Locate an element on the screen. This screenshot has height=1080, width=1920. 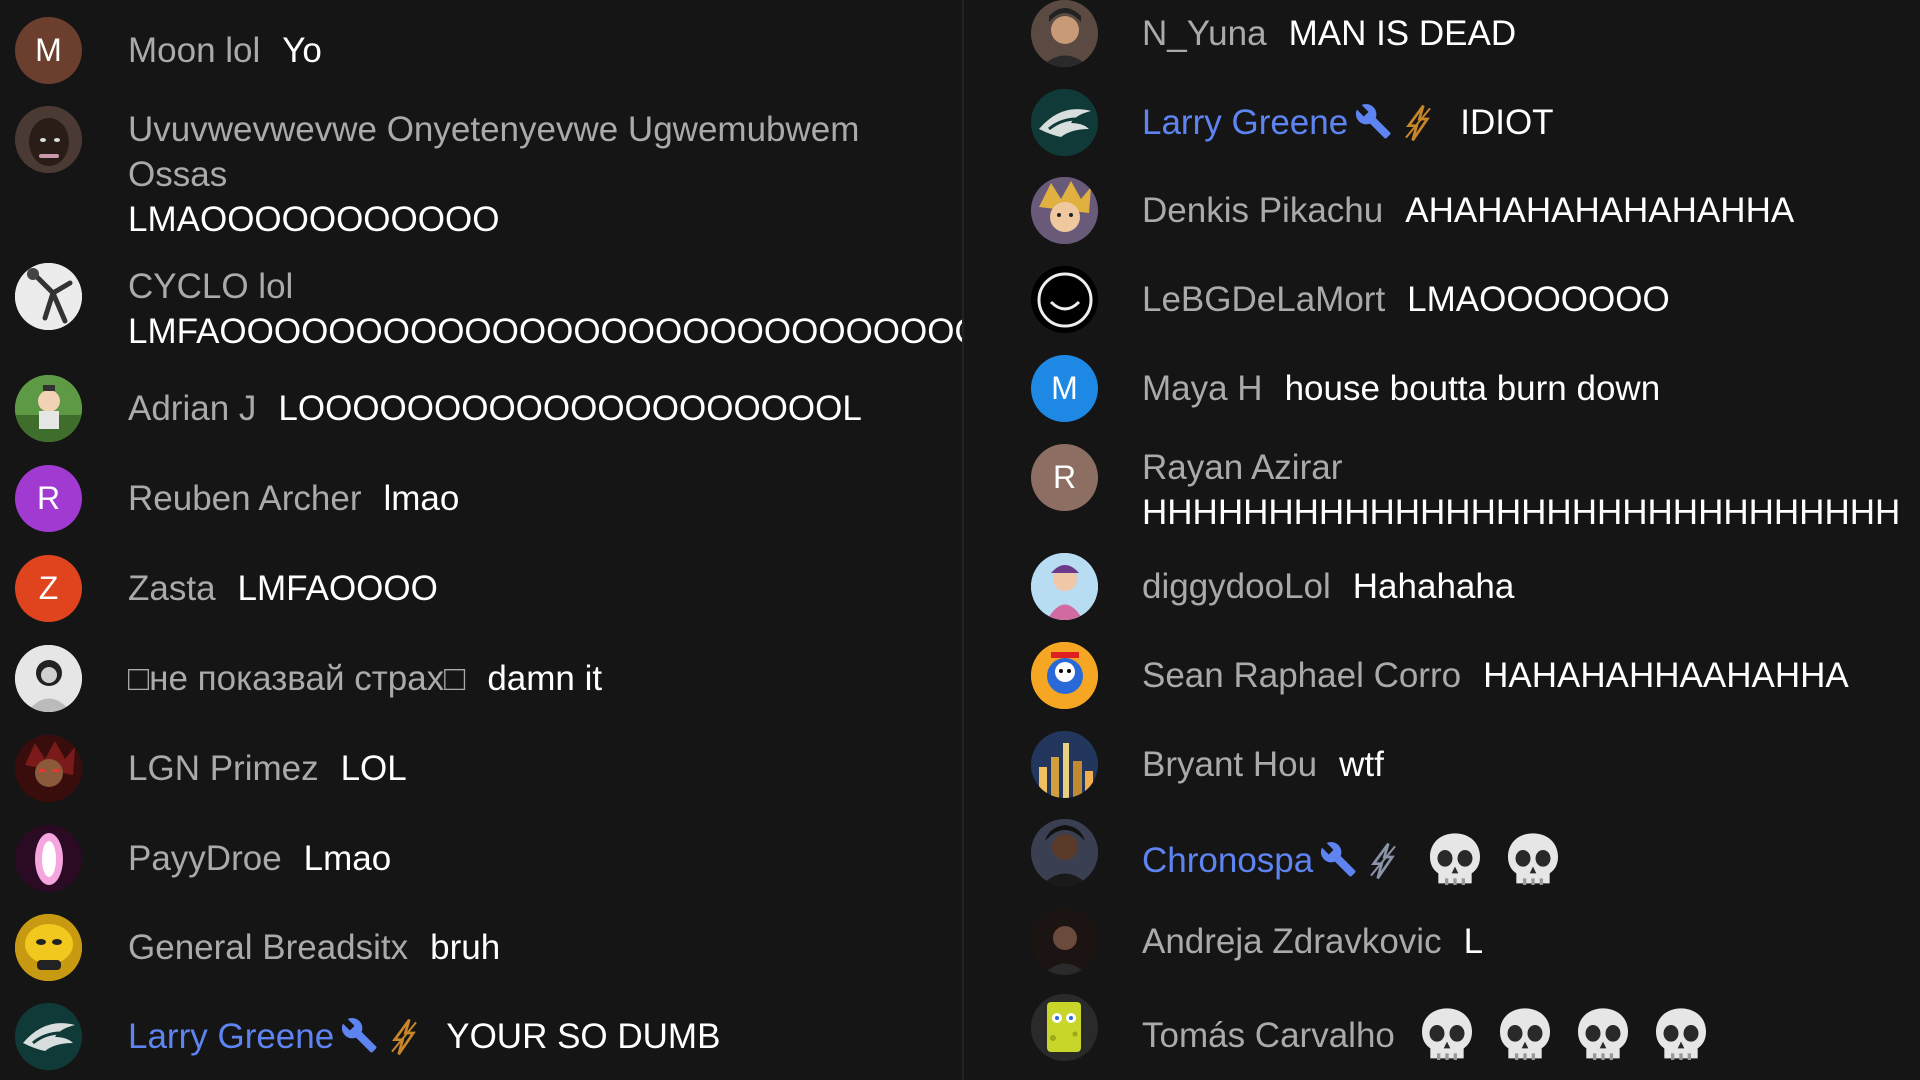
message-body: Chronospa is located at coordinates (1526, 860).